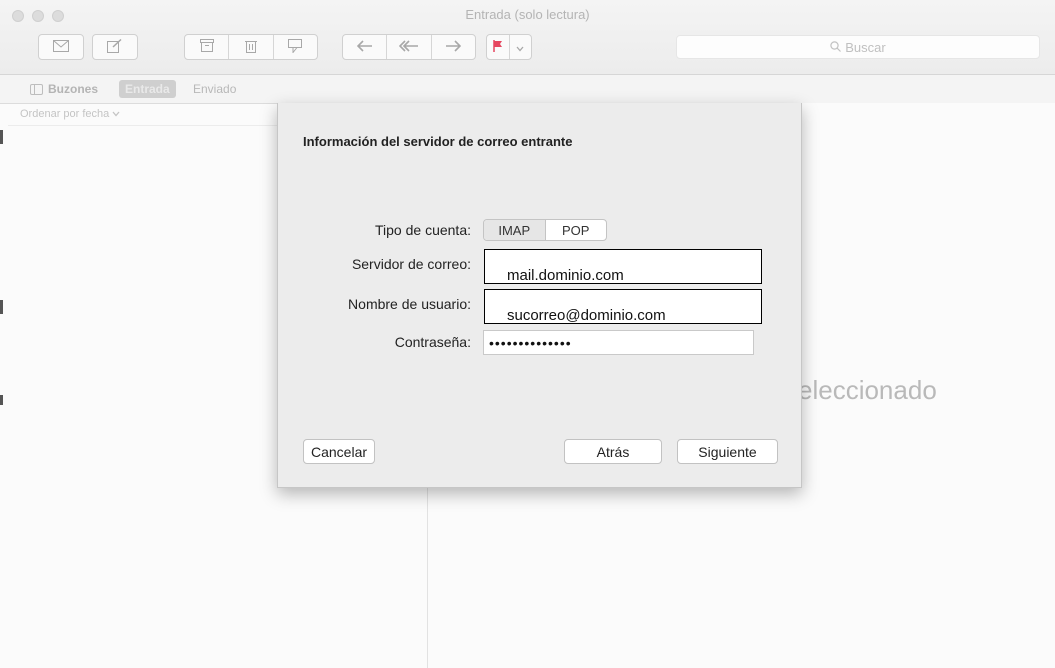 Image resolution: width=1055 pixels, height=668 pixels. I want to click on reply-all-icon, so click(408, 47).